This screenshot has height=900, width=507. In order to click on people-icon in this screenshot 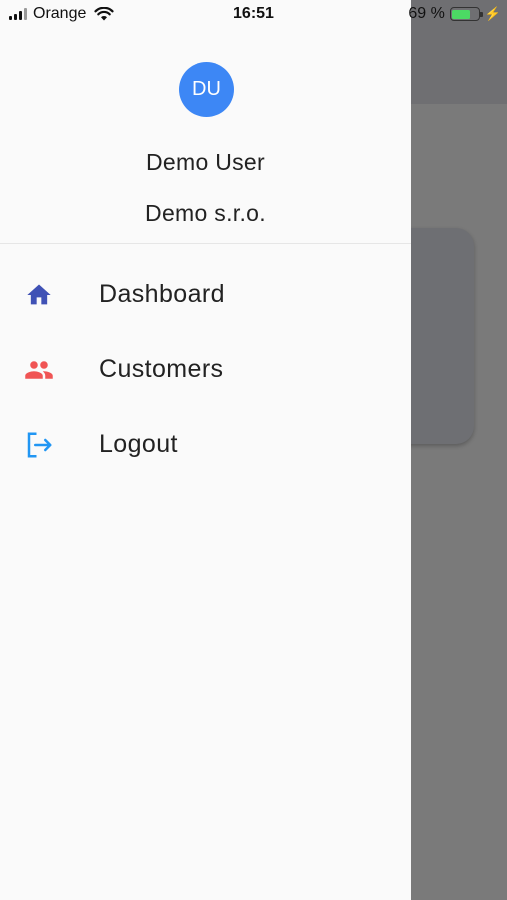, I will do `click(39, 370)`.